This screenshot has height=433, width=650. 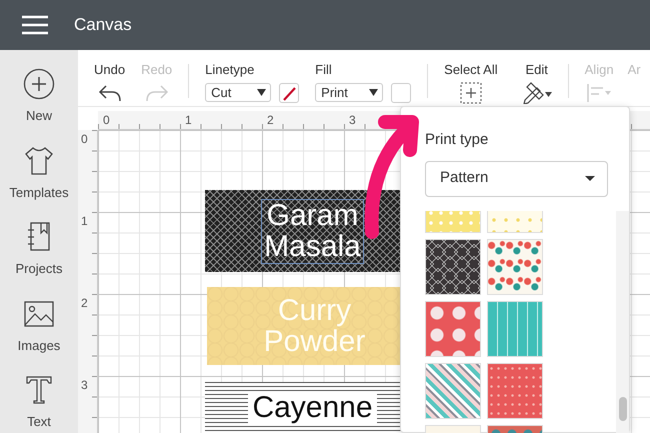 What do you see at coordinates (622, 321) in the screenshot?
I see `scrollbar-track` at bounding box center [622, 321].